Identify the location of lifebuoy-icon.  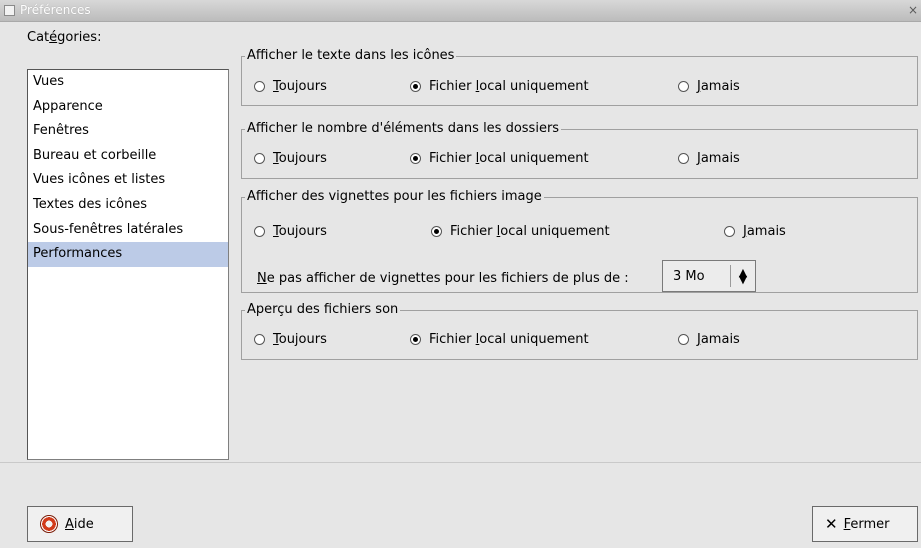
(49, 524).